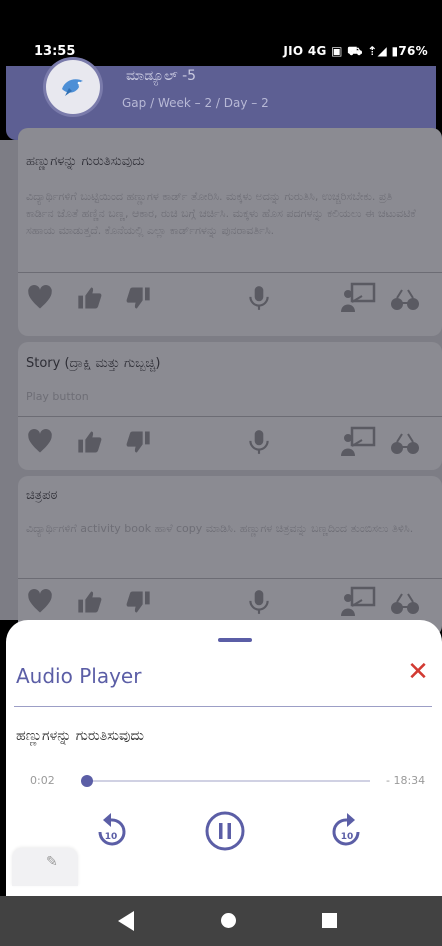  What do you see at coordinates (346, 829) in the screenshot?
I see `forward-10-icon: 10` at bounding box center [346, 829].